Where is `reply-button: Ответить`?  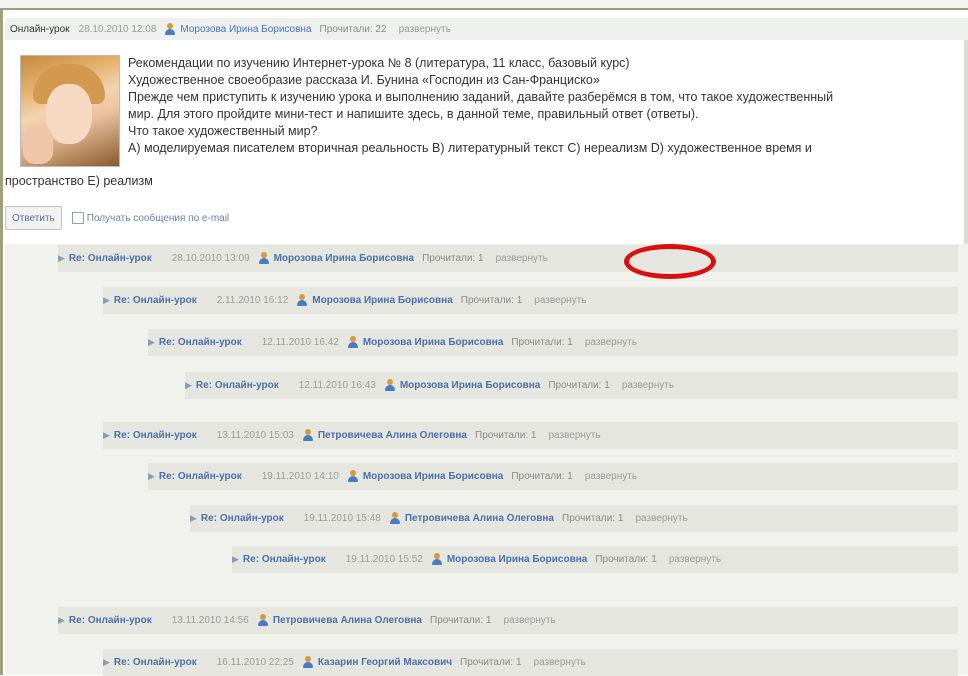 reply-button: Ответить is located at coordinates (33, 218).